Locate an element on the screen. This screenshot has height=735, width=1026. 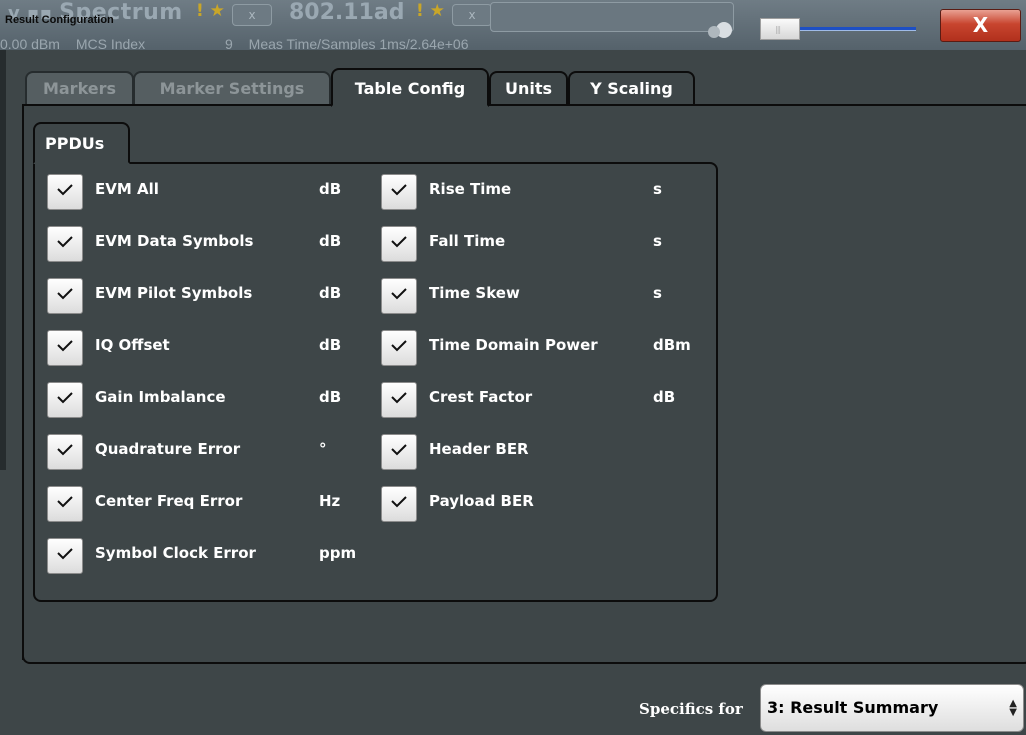
unit-label: ppm is located at coordinates (338, 553).